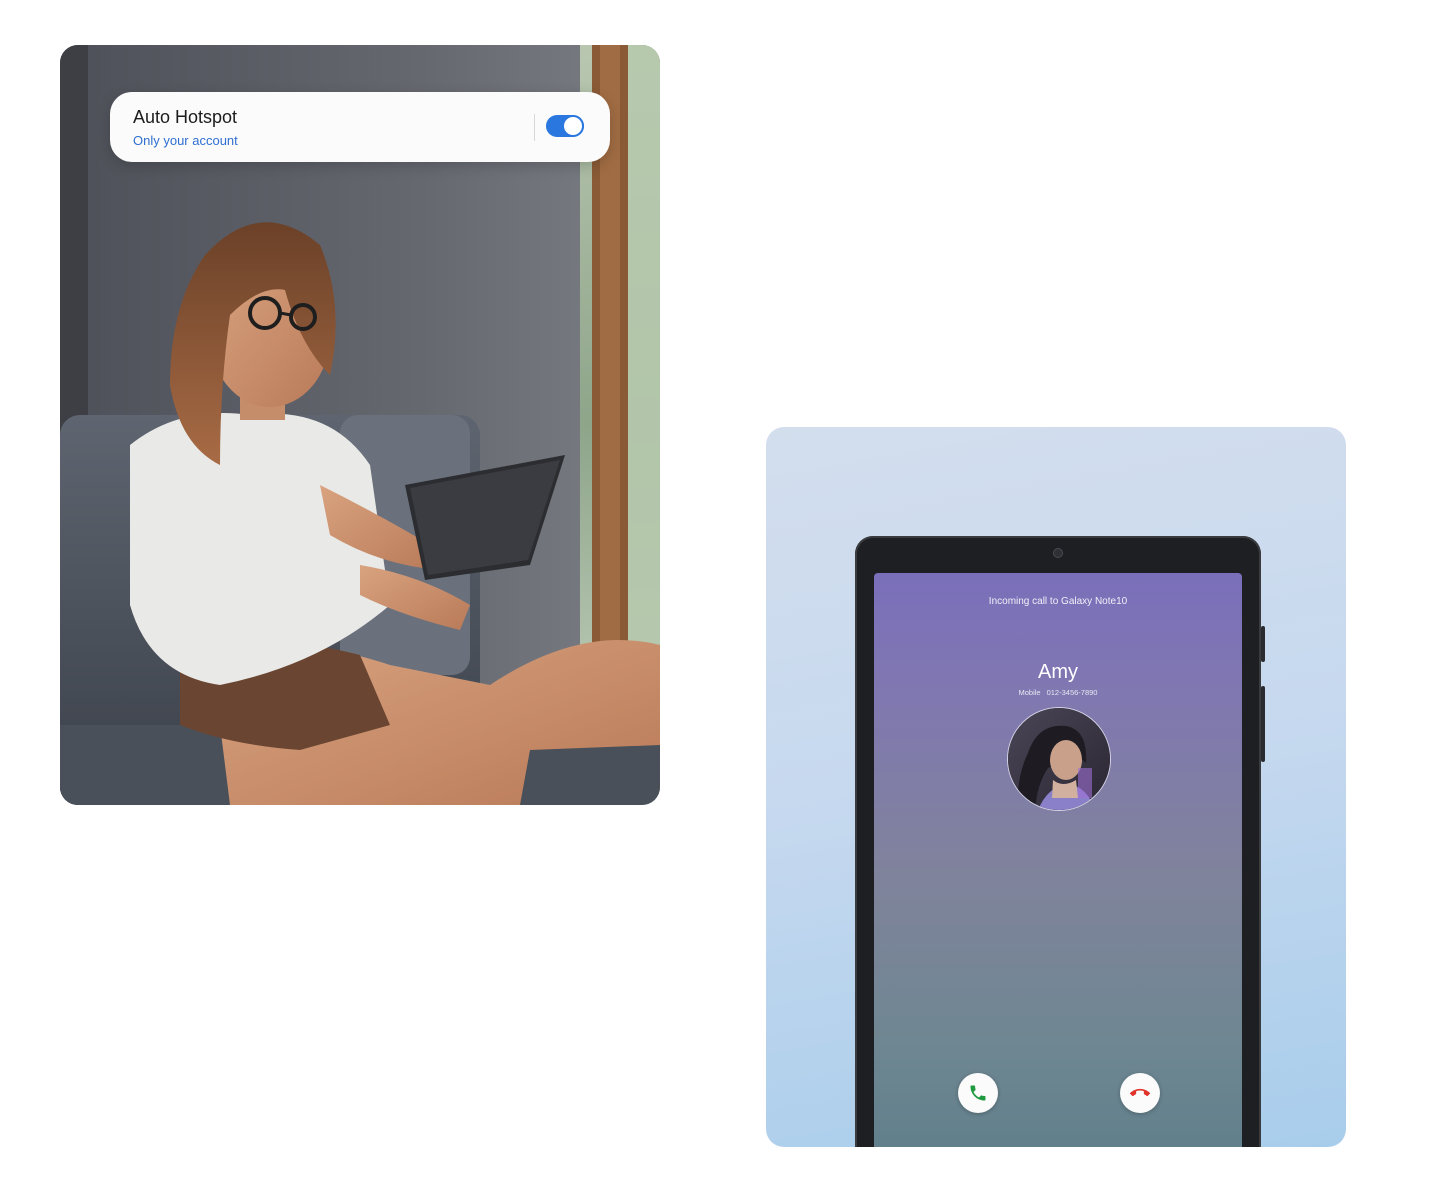  I want to click on auto-hotspot-title: Auto Hotspot, so click(185, 117).